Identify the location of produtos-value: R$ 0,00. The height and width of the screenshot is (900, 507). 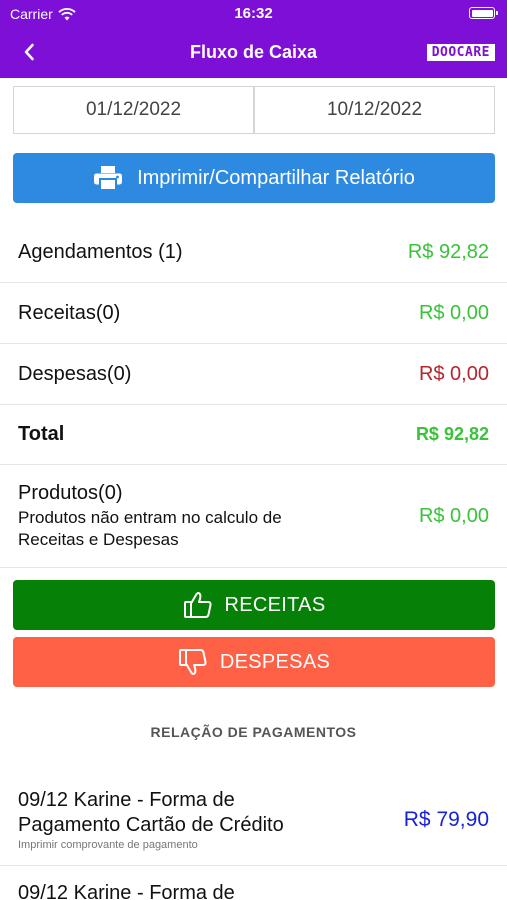
(453, 515).